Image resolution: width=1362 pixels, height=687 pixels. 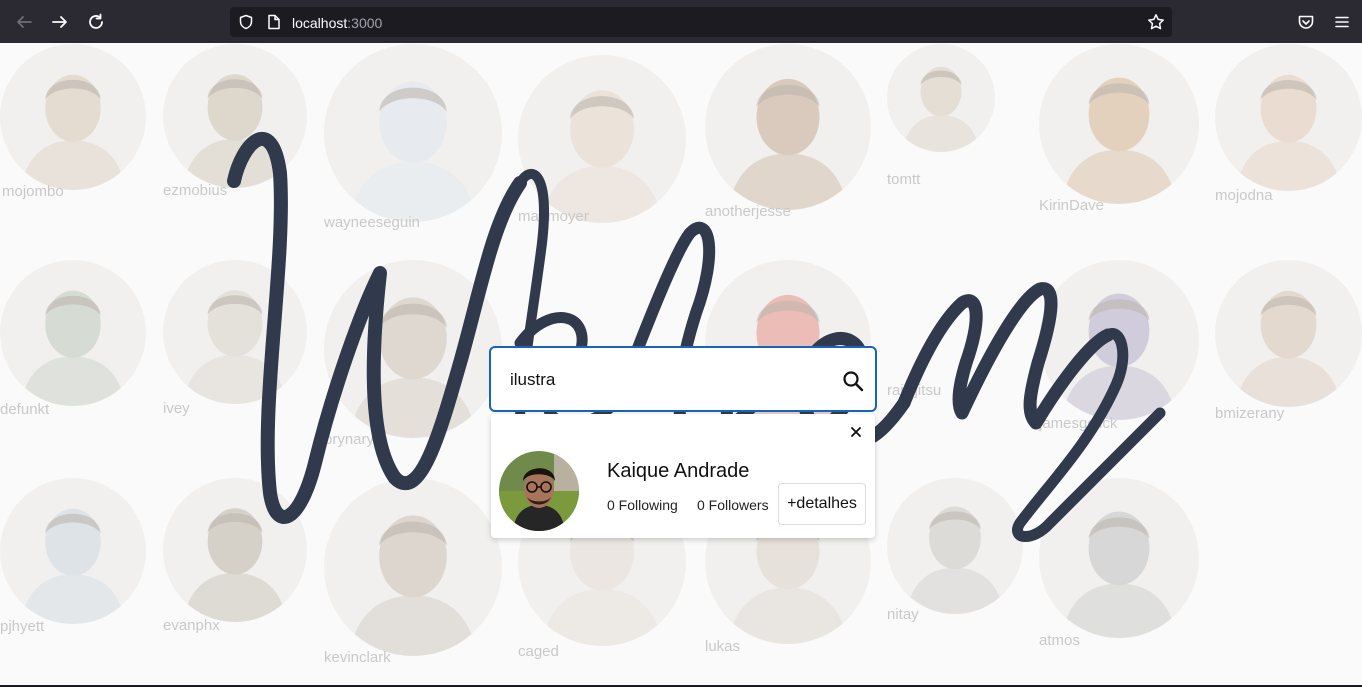 I want to click on result-avatar, so click(x=539, y=491).